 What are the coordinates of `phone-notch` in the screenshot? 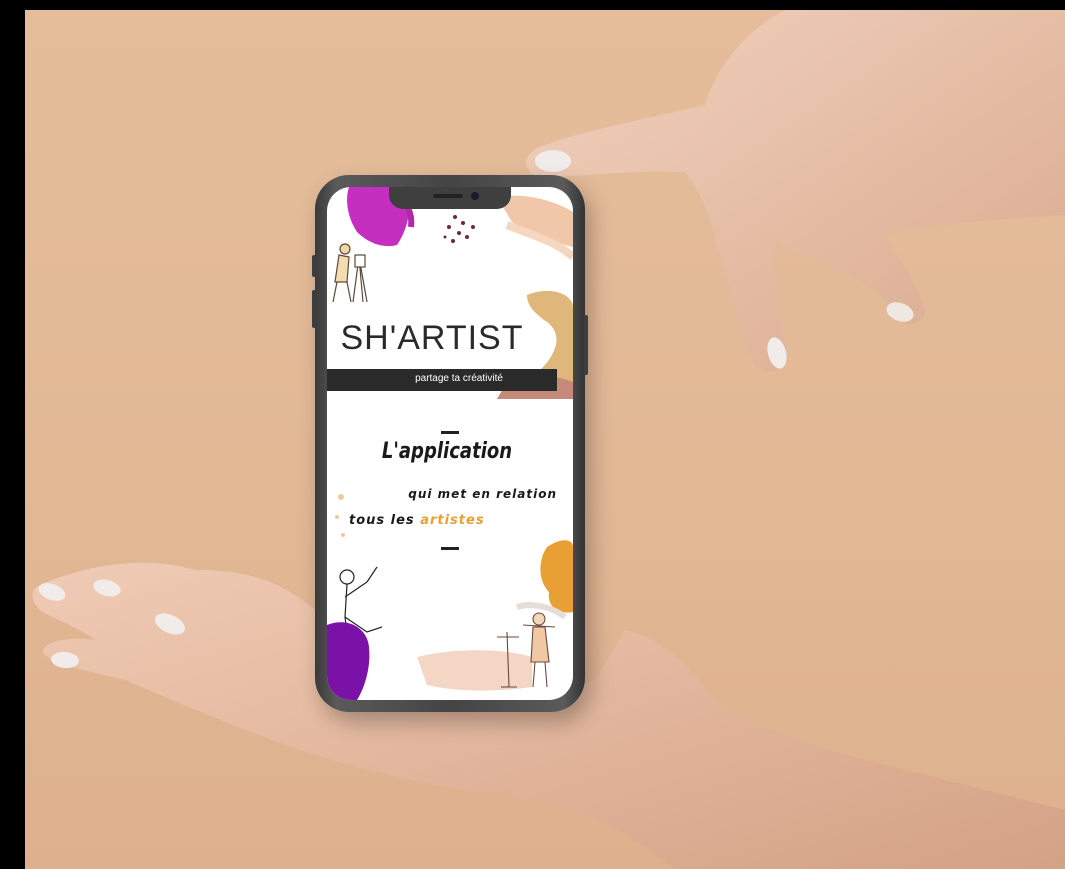 It's located at (450, 198).